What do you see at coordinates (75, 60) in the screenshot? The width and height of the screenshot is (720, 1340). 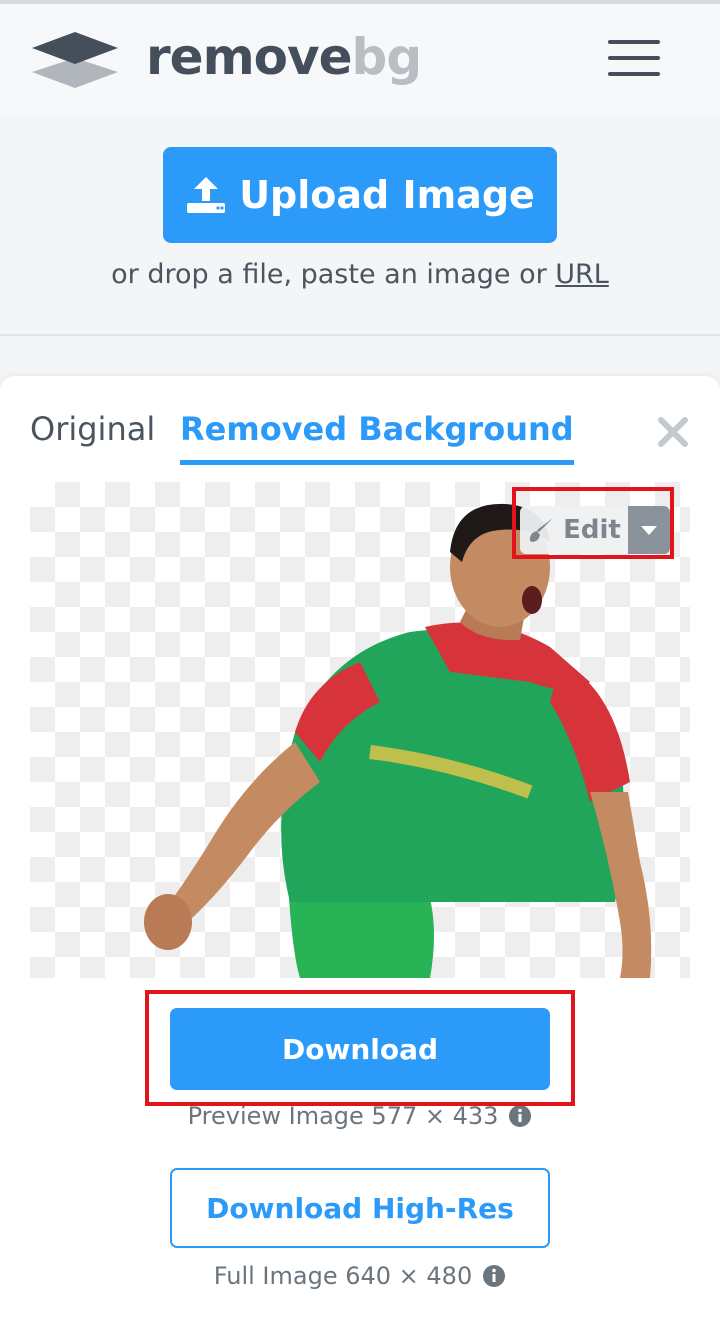 I see `layers-logo-icon` at bounding box center [75, 60].